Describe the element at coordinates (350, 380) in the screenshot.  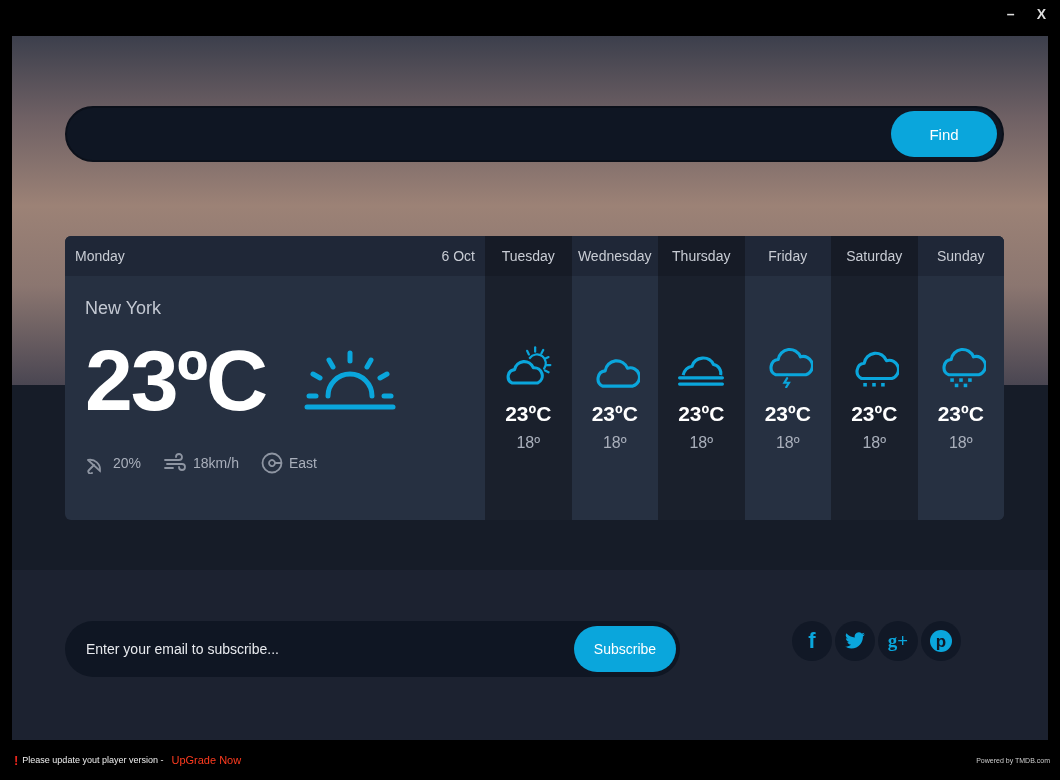
I see `sunrise-icon` at that location.